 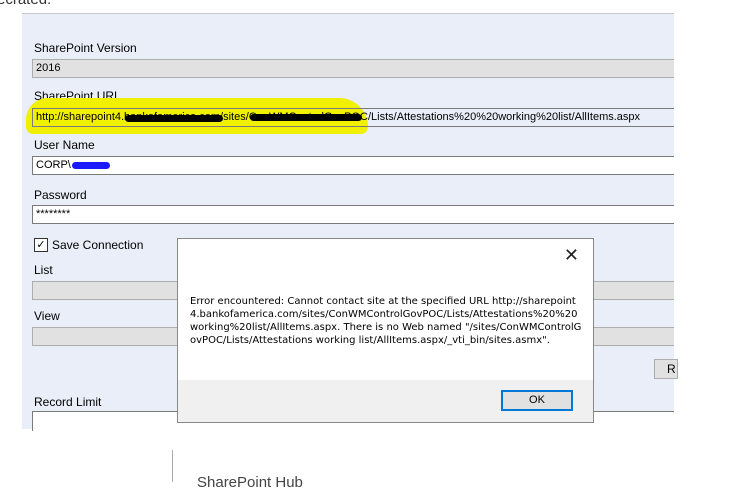 What do you see at coordinates (41, 245) in the screenshot?
I see `save-connection-checkbox: ✓` at bounding box center [41, 245].